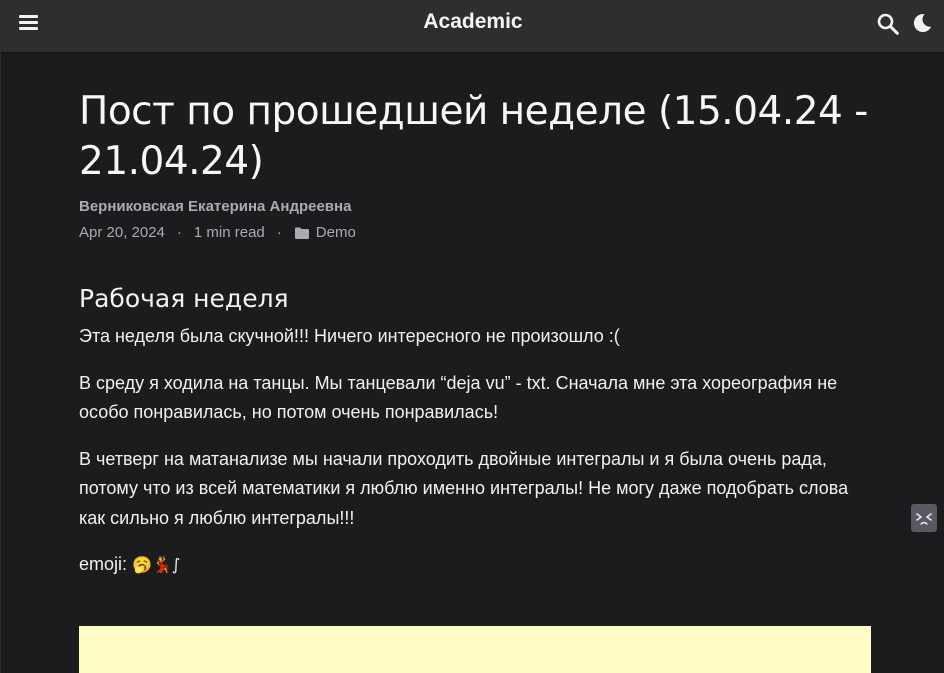 The width and height of the screenshot is (944, 673). I want to click on site-brand: Academic, so click(472, 22).